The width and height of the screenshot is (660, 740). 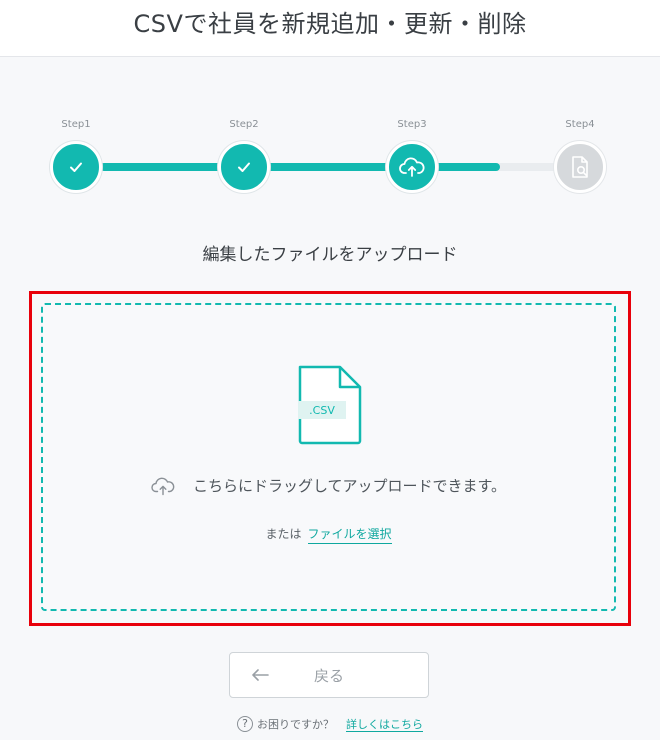 I want to click on csv-badge-text: .CSV, so click(x=322, y=410).